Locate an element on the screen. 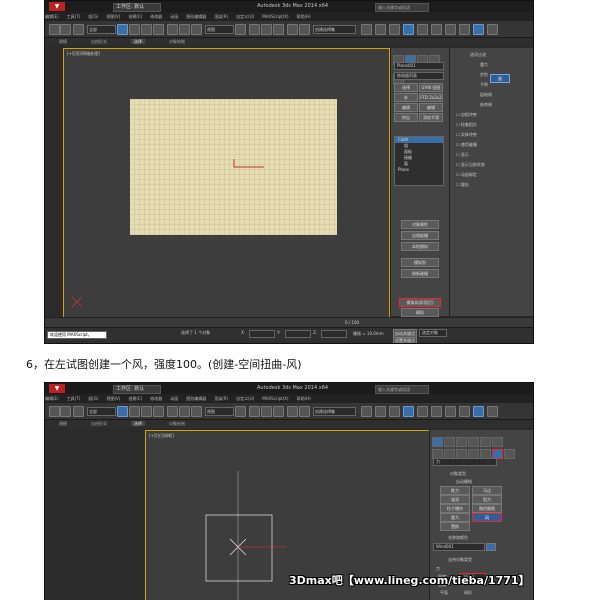 This screenshot has height=600, width=602. extra-tool-icon is located at coordinates (492, 29).